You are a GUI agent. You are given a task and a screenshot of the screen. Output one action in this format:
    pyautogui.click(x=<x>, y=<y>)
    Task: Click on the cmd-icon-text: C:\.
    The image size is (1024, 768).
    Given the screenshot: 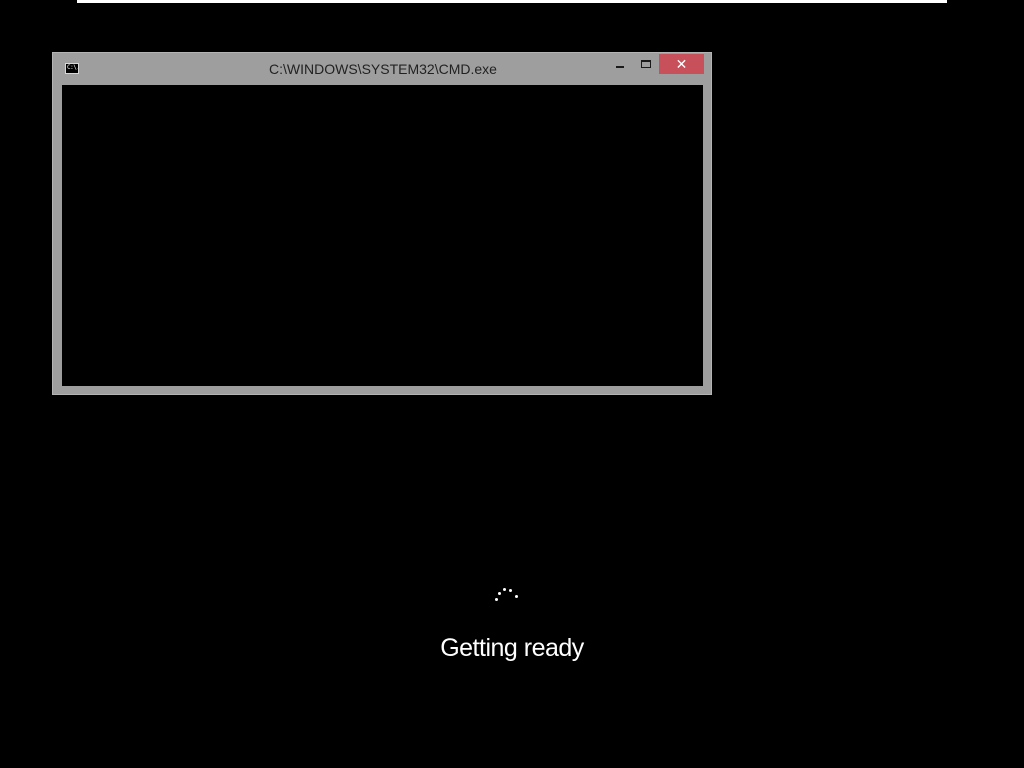 What is the action you would take?
    pyautogui.click(x=73, y=67)
    